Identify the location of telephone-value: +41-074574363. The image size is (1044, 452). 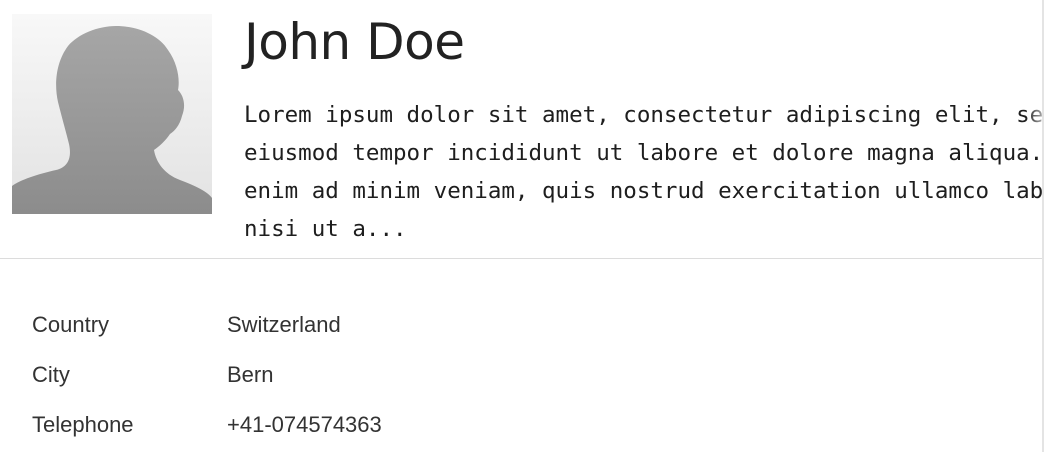
(304, 424).